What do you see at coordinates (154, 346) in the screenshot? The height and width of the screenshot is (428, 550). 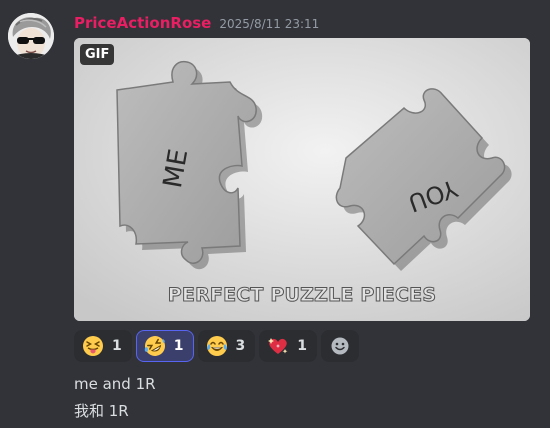 I see `rolling-on-the-floor-laughing-icon` at bounding box center [154, 346].